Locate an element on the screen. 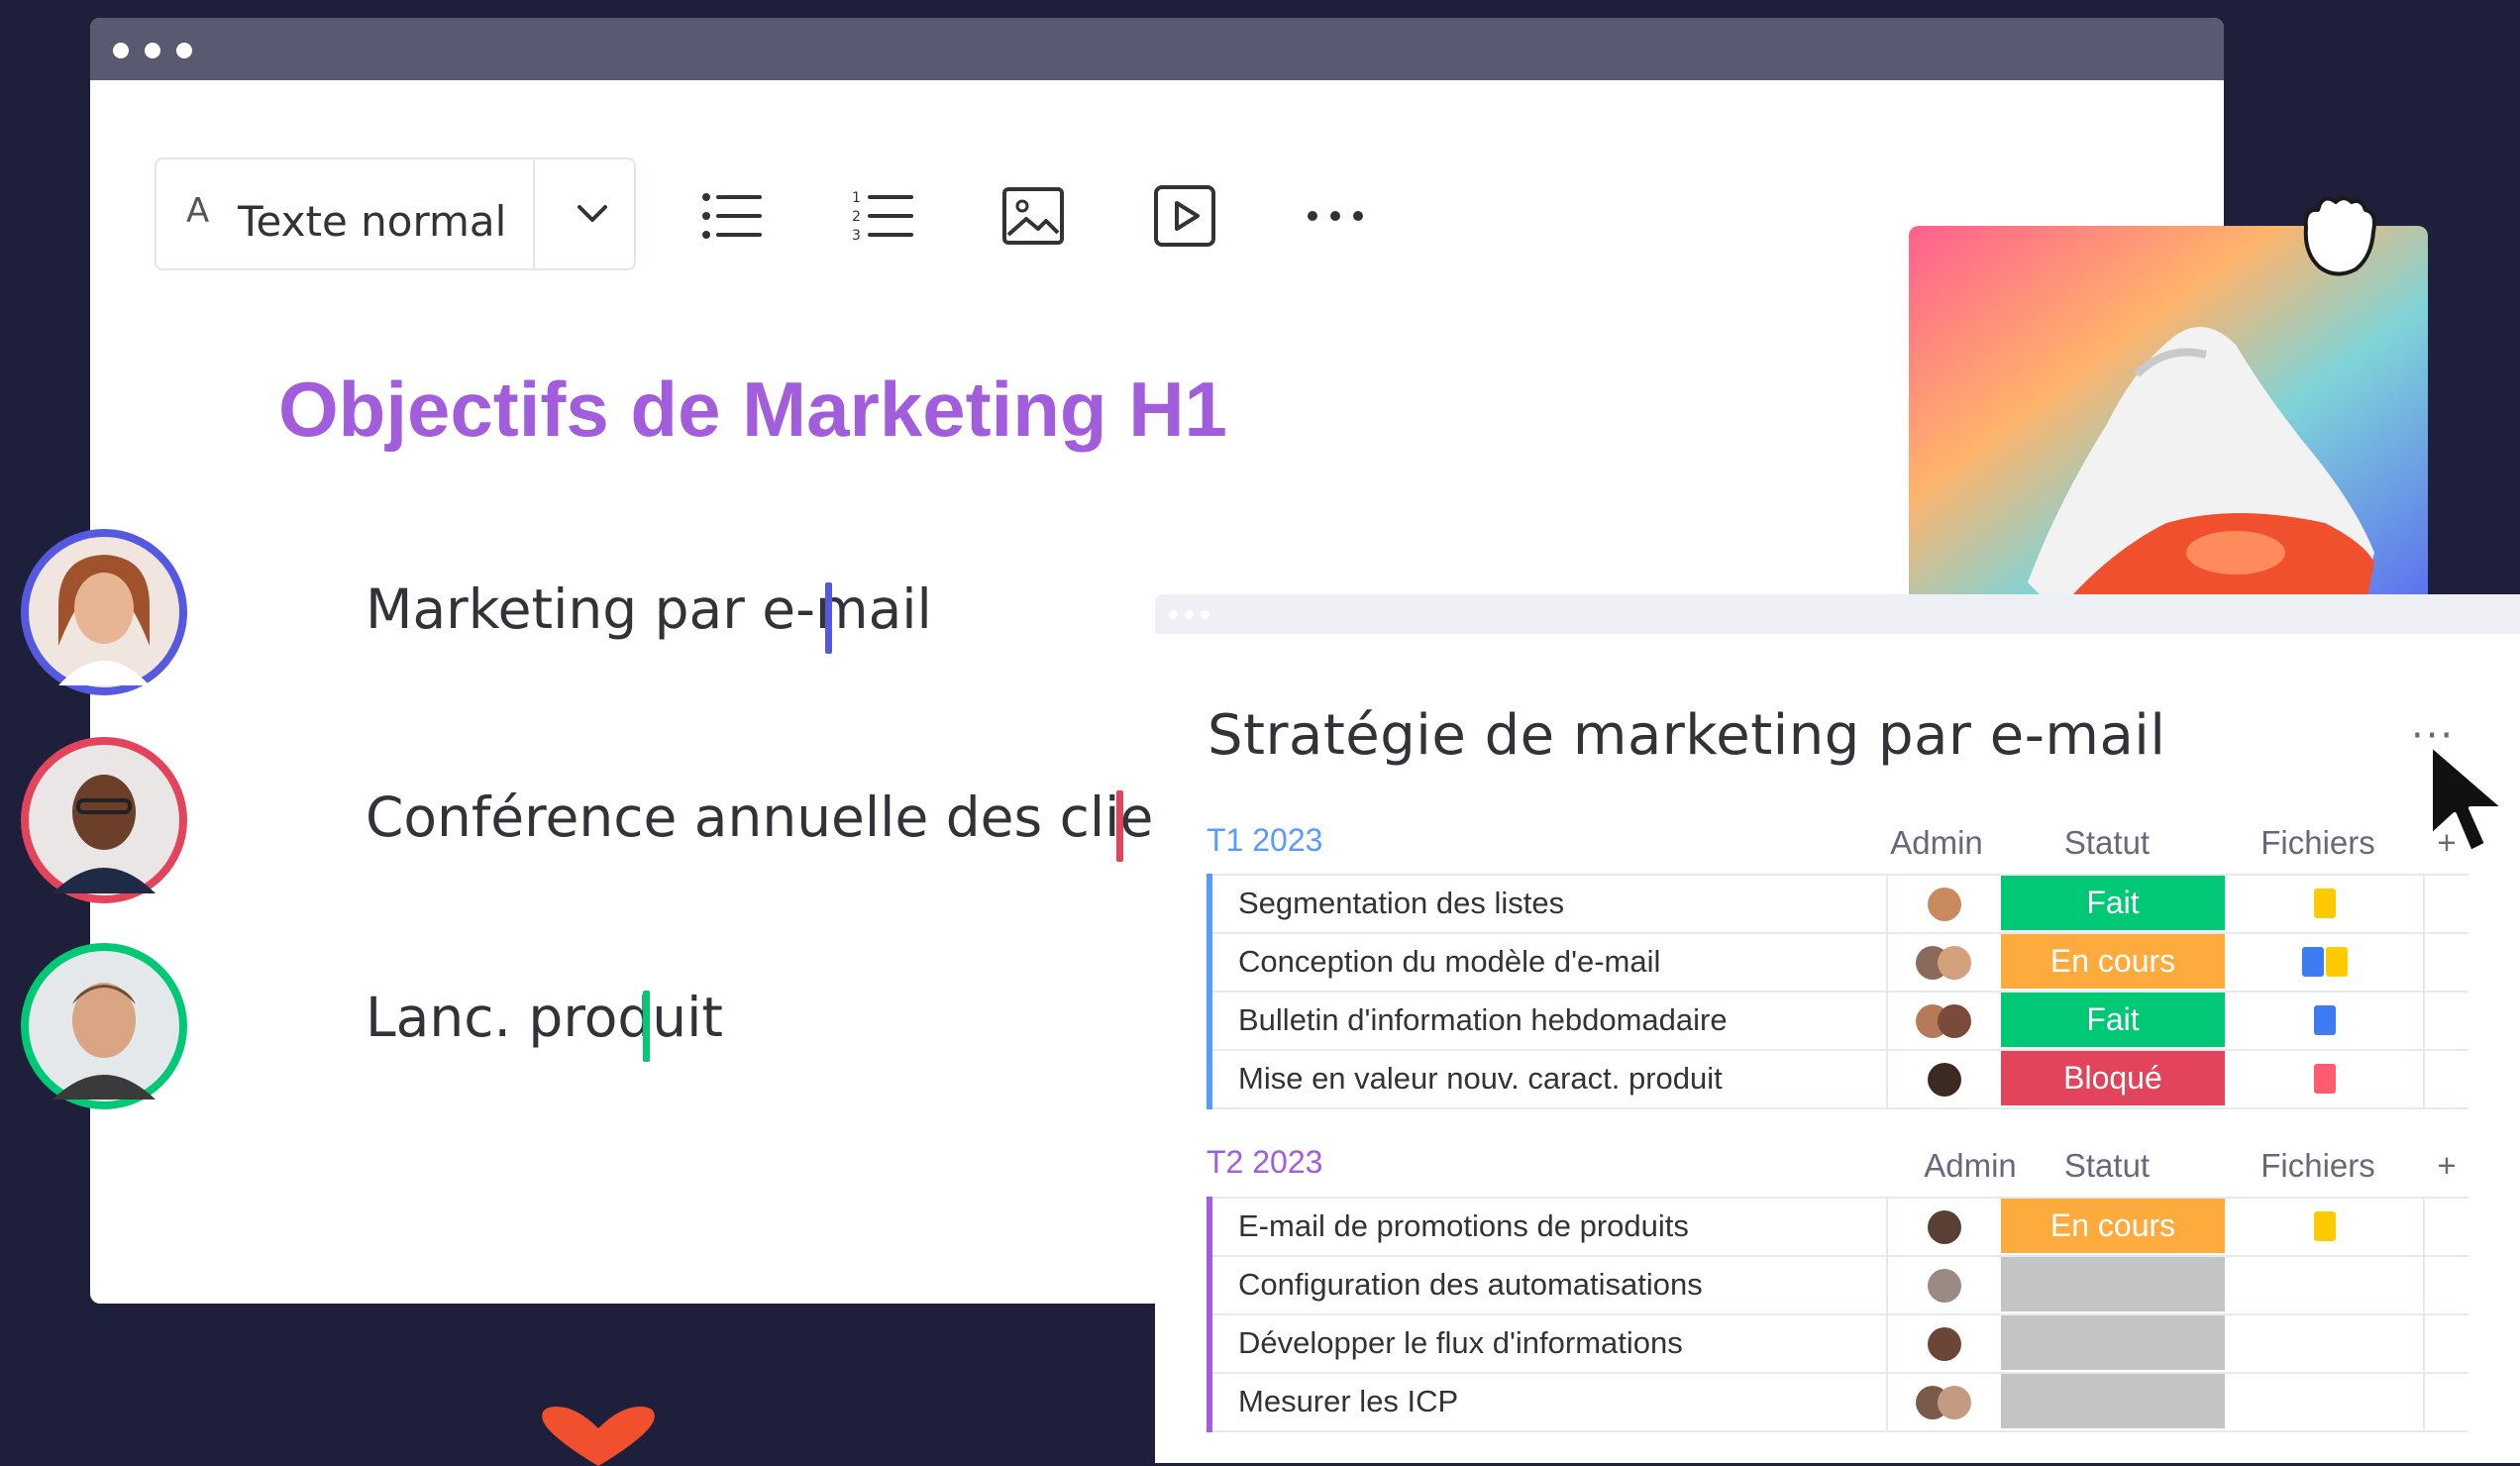 The height and width of the screenshot is (1466, 2520). item-name: Mesurer les ICP is located at coordinates (1348, 1401).